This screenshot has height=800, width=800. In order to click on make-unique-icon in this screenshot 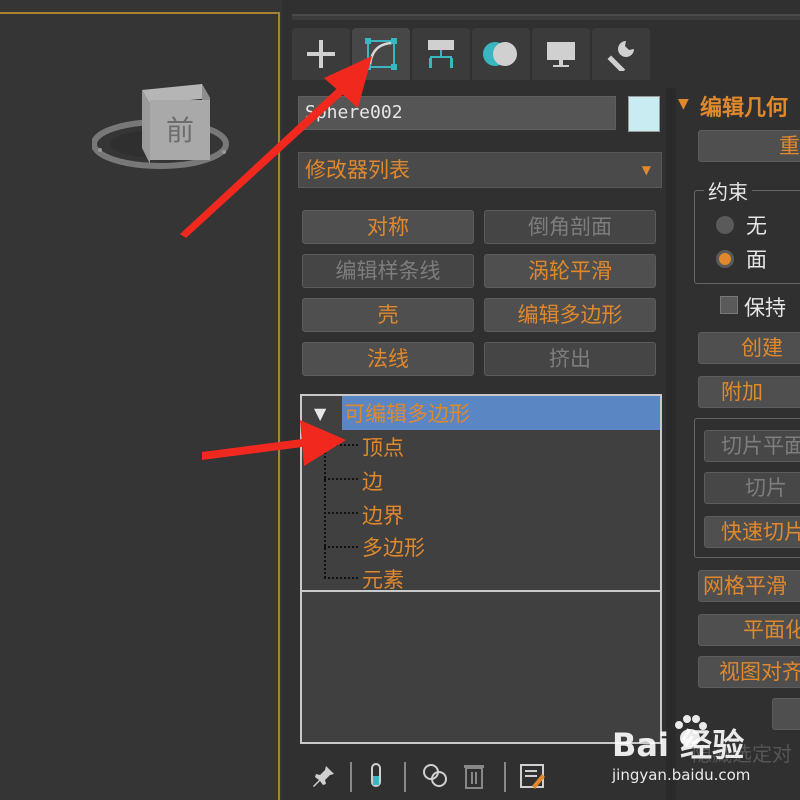, I will do `click(435, 775)`.